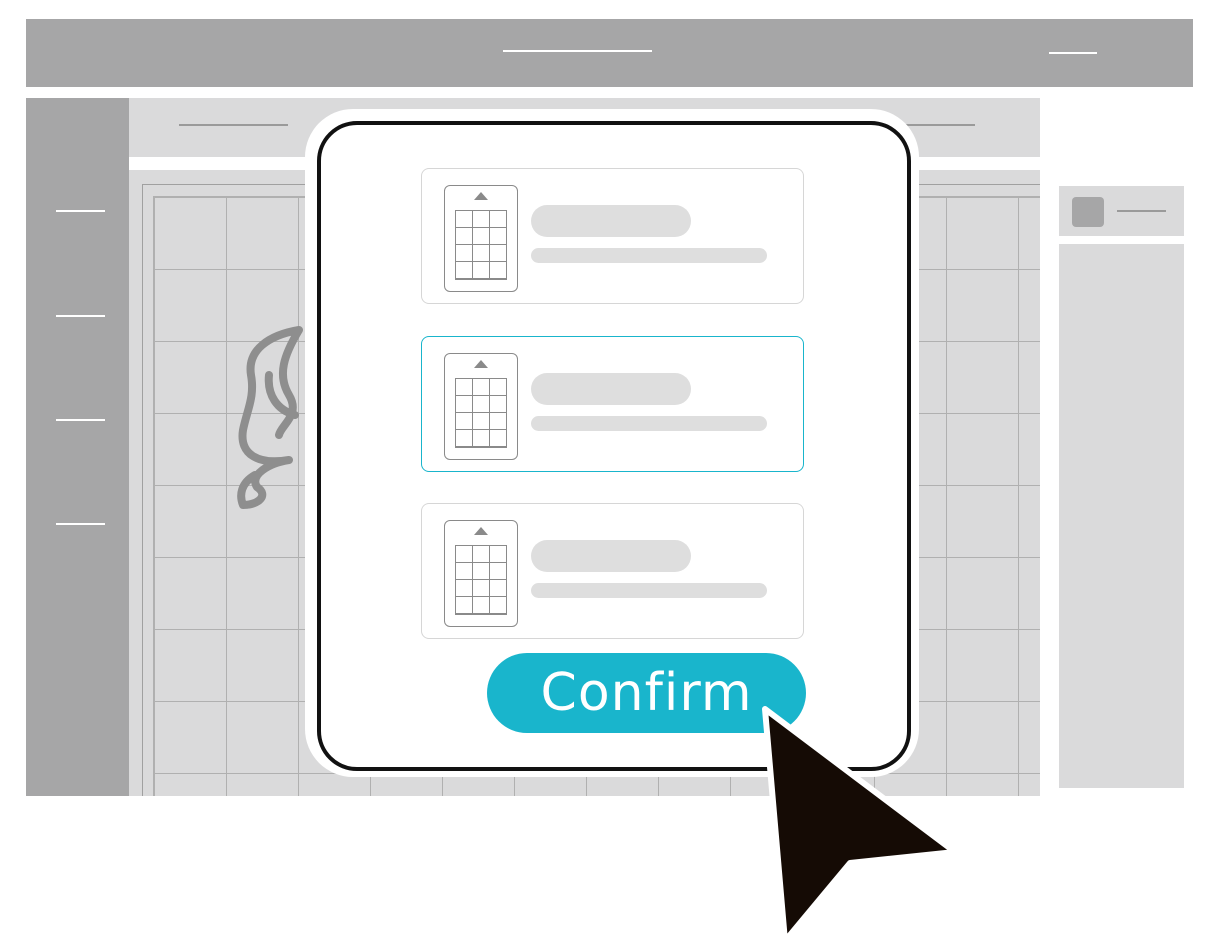  What do you see at coordinates (1121, 516) in the screenshot?
I see `layers-panel` at bounding box center [1121, 516].